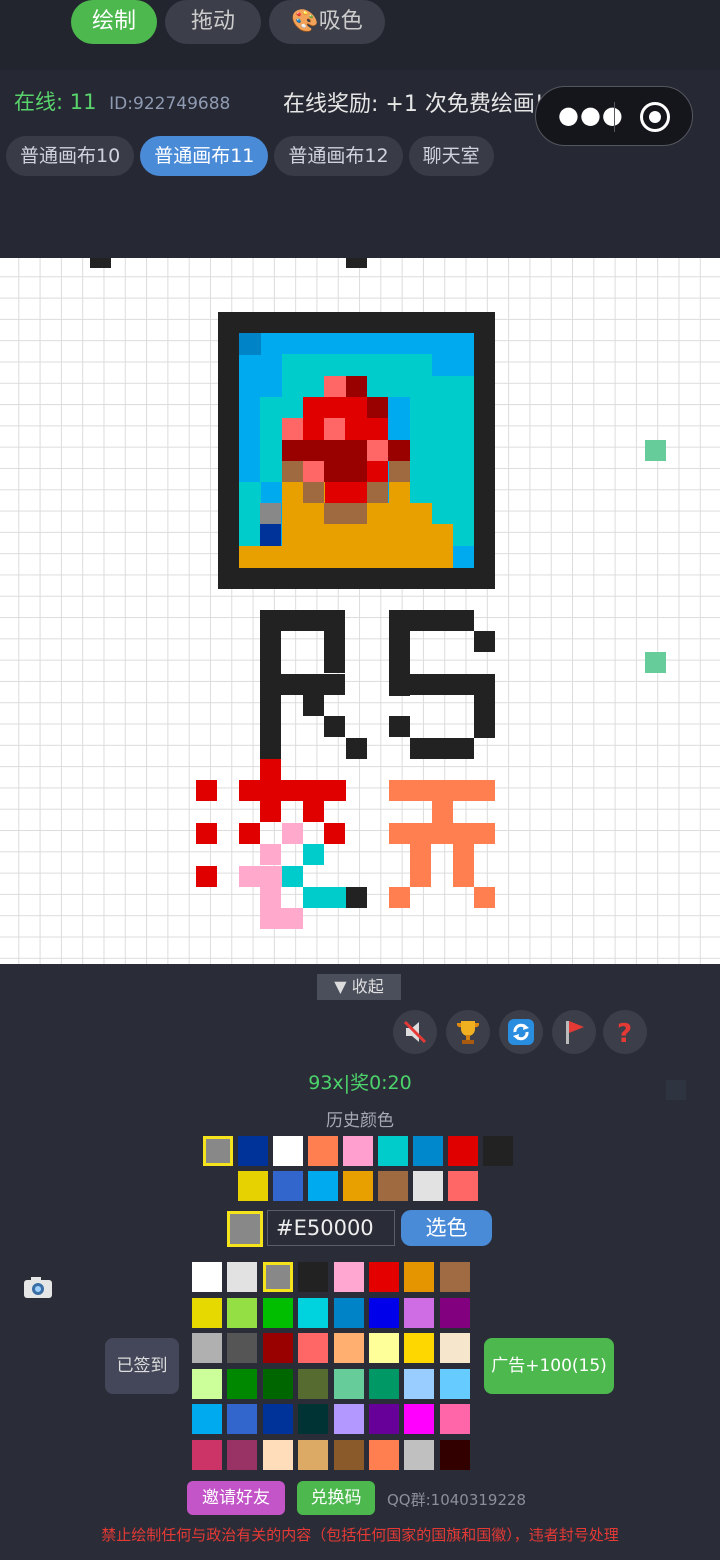 This screenshot has width=720, height=1560. What do you see at coordinates (451, 156) in the screenshot?
I see `tab-chatroom: 聊天室` at bounding box center [451, 156].